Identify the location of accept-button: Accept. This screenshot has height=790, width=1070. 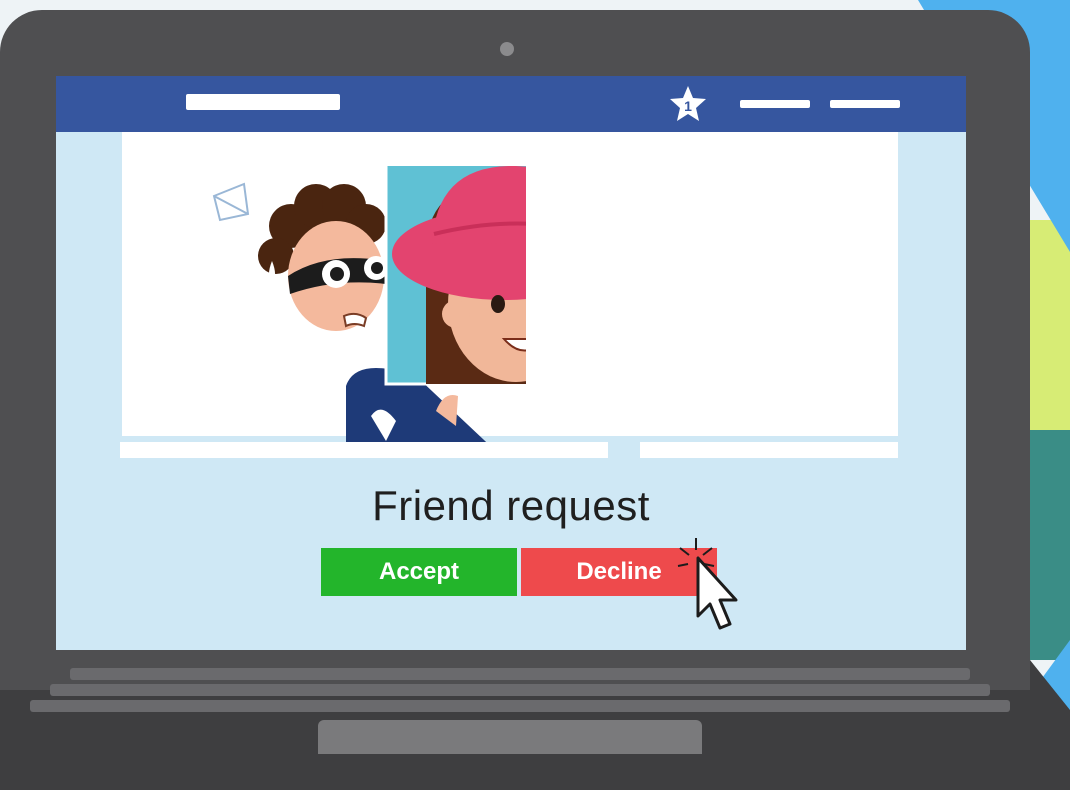
(419, 572).